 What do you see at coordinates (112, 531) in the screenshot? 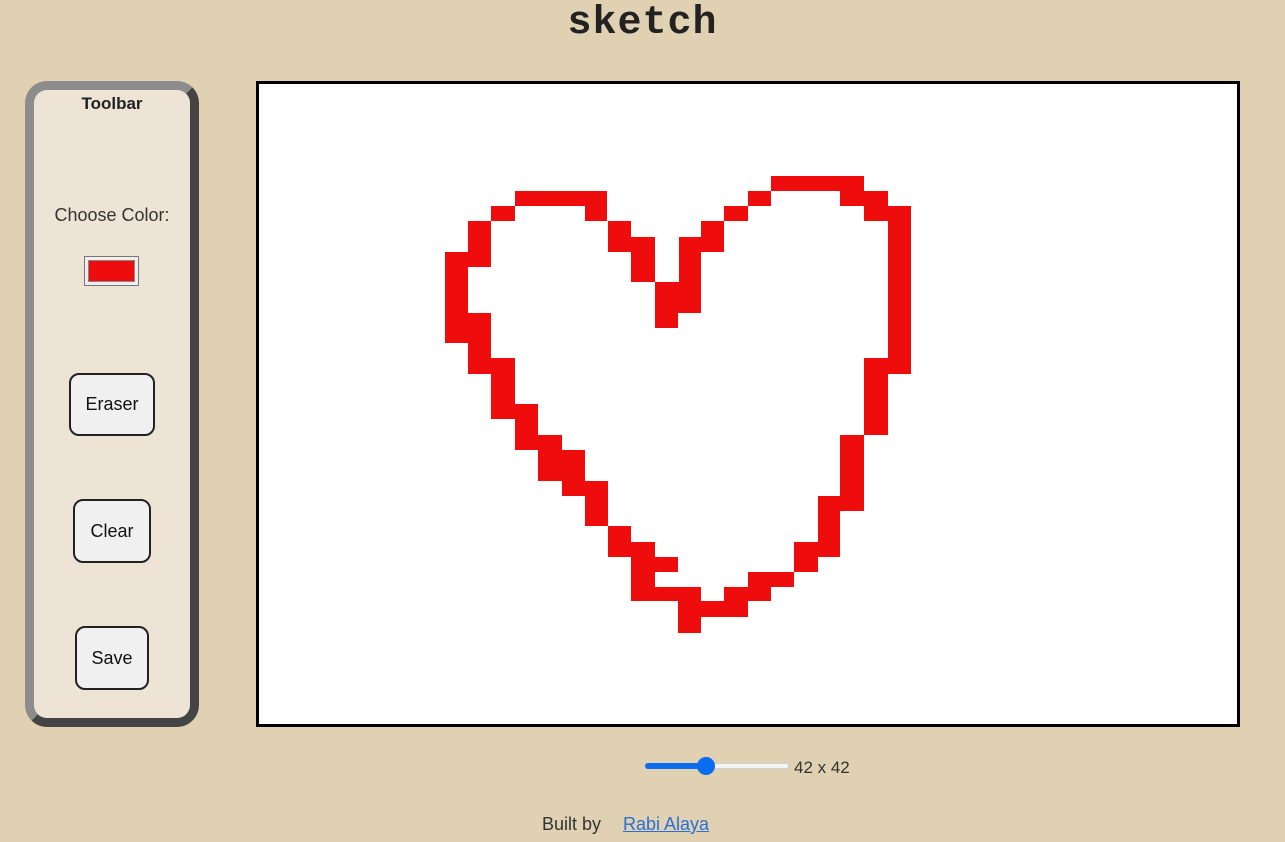
I see `clear-button: Clear` at bounding box center [112, 531].